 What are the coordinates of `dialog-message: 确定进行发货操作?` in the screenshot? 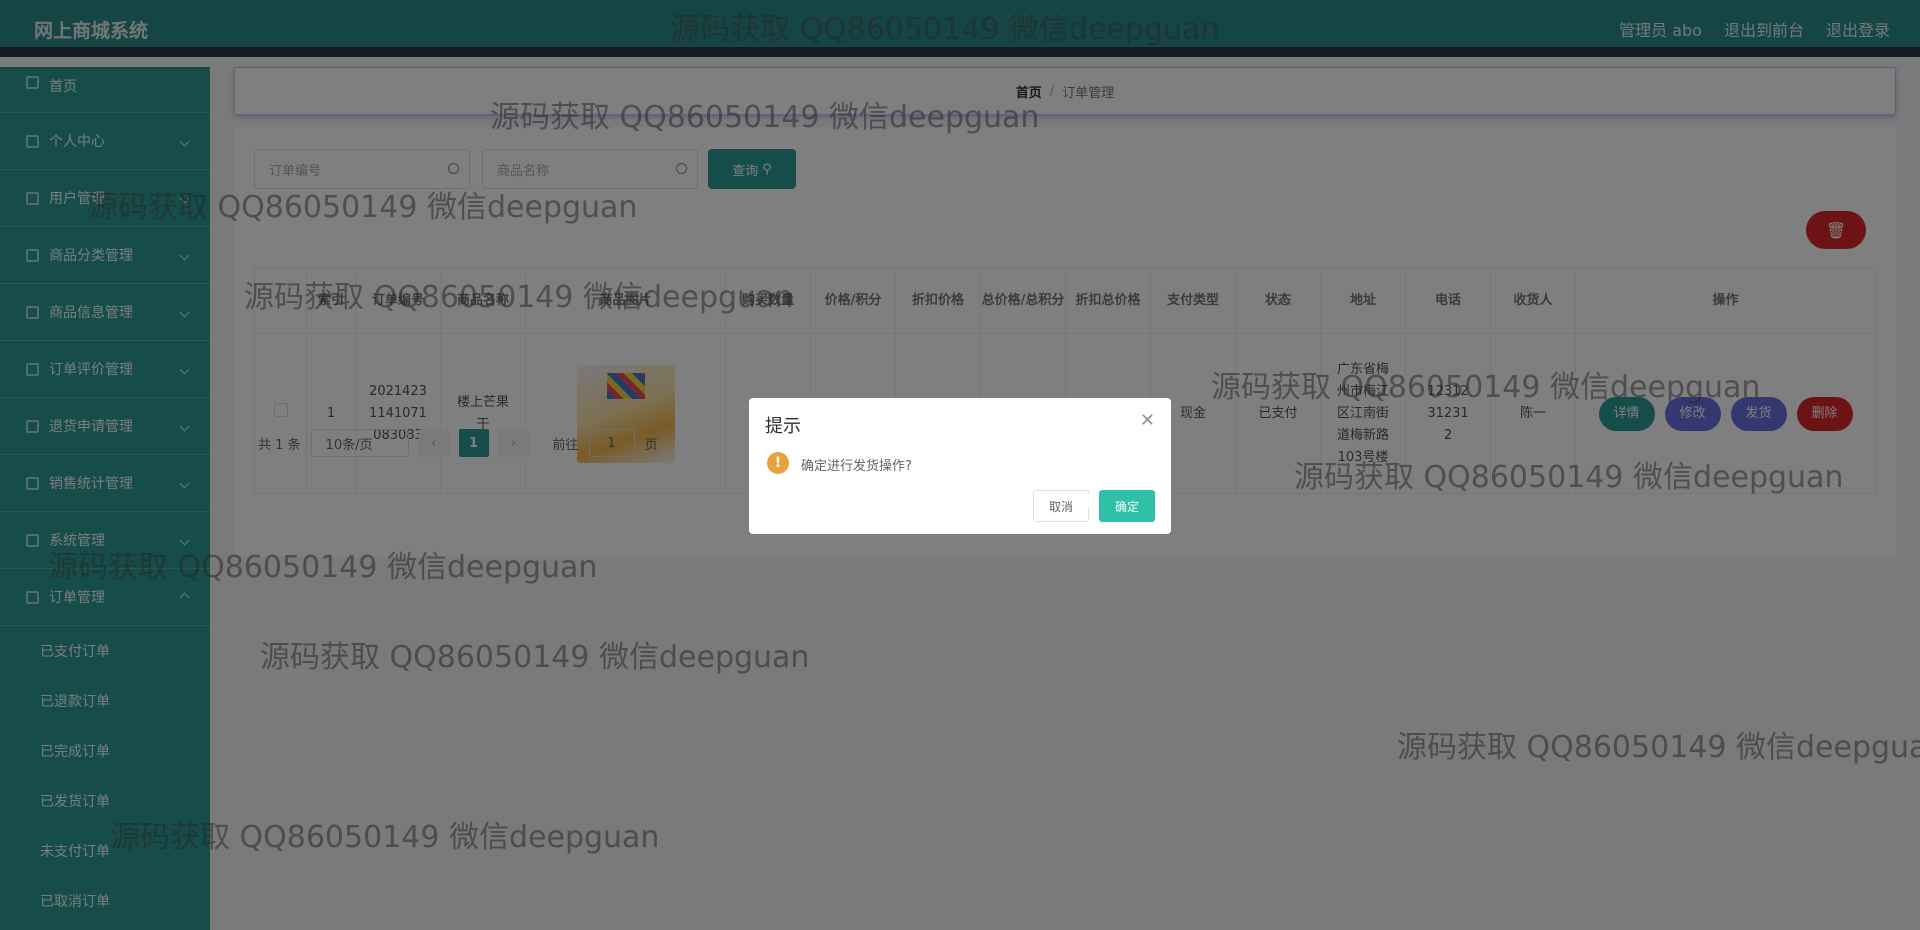 It's located at (856, 466).